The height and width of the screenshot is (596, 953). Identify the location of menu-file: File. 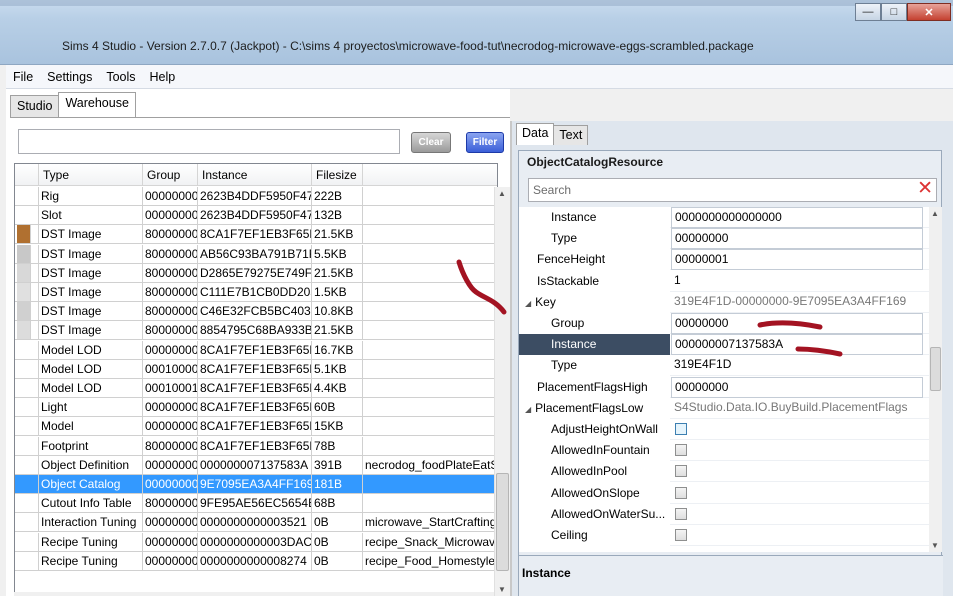
(23, 77).